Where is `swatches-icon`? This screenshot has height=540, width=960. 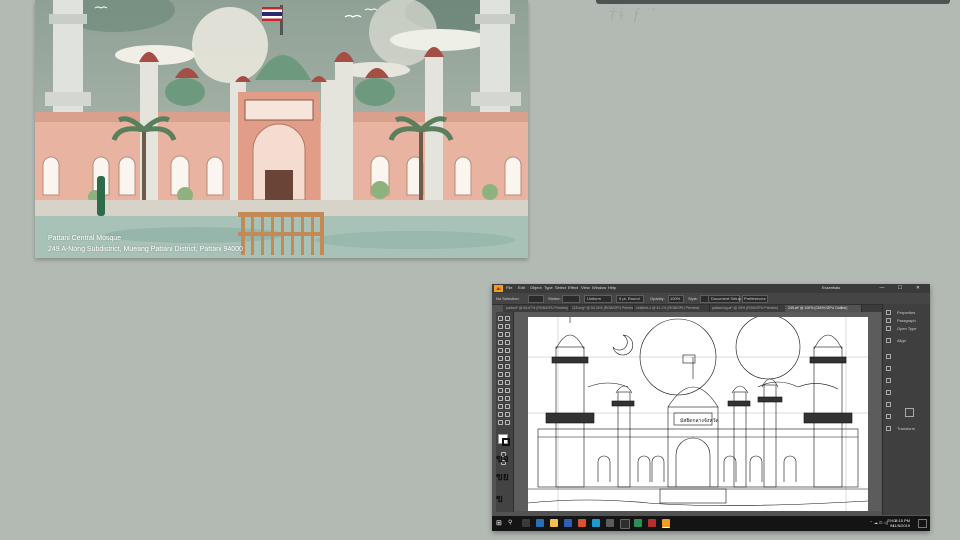 swatches-icon is located at coordinates (888, 404).